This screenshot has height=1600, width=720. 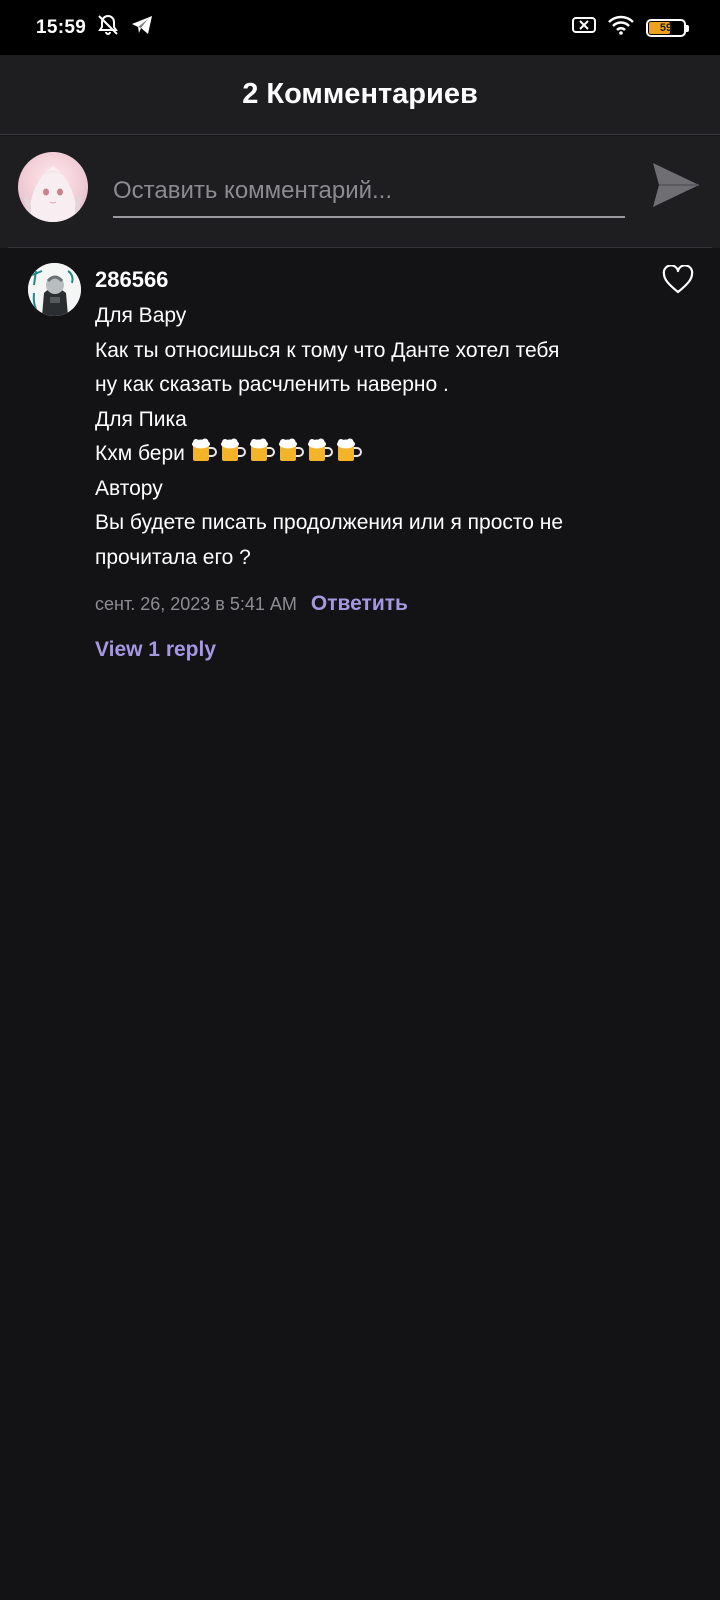 I want to click on status-right: 59, so click(x=630, y=27).